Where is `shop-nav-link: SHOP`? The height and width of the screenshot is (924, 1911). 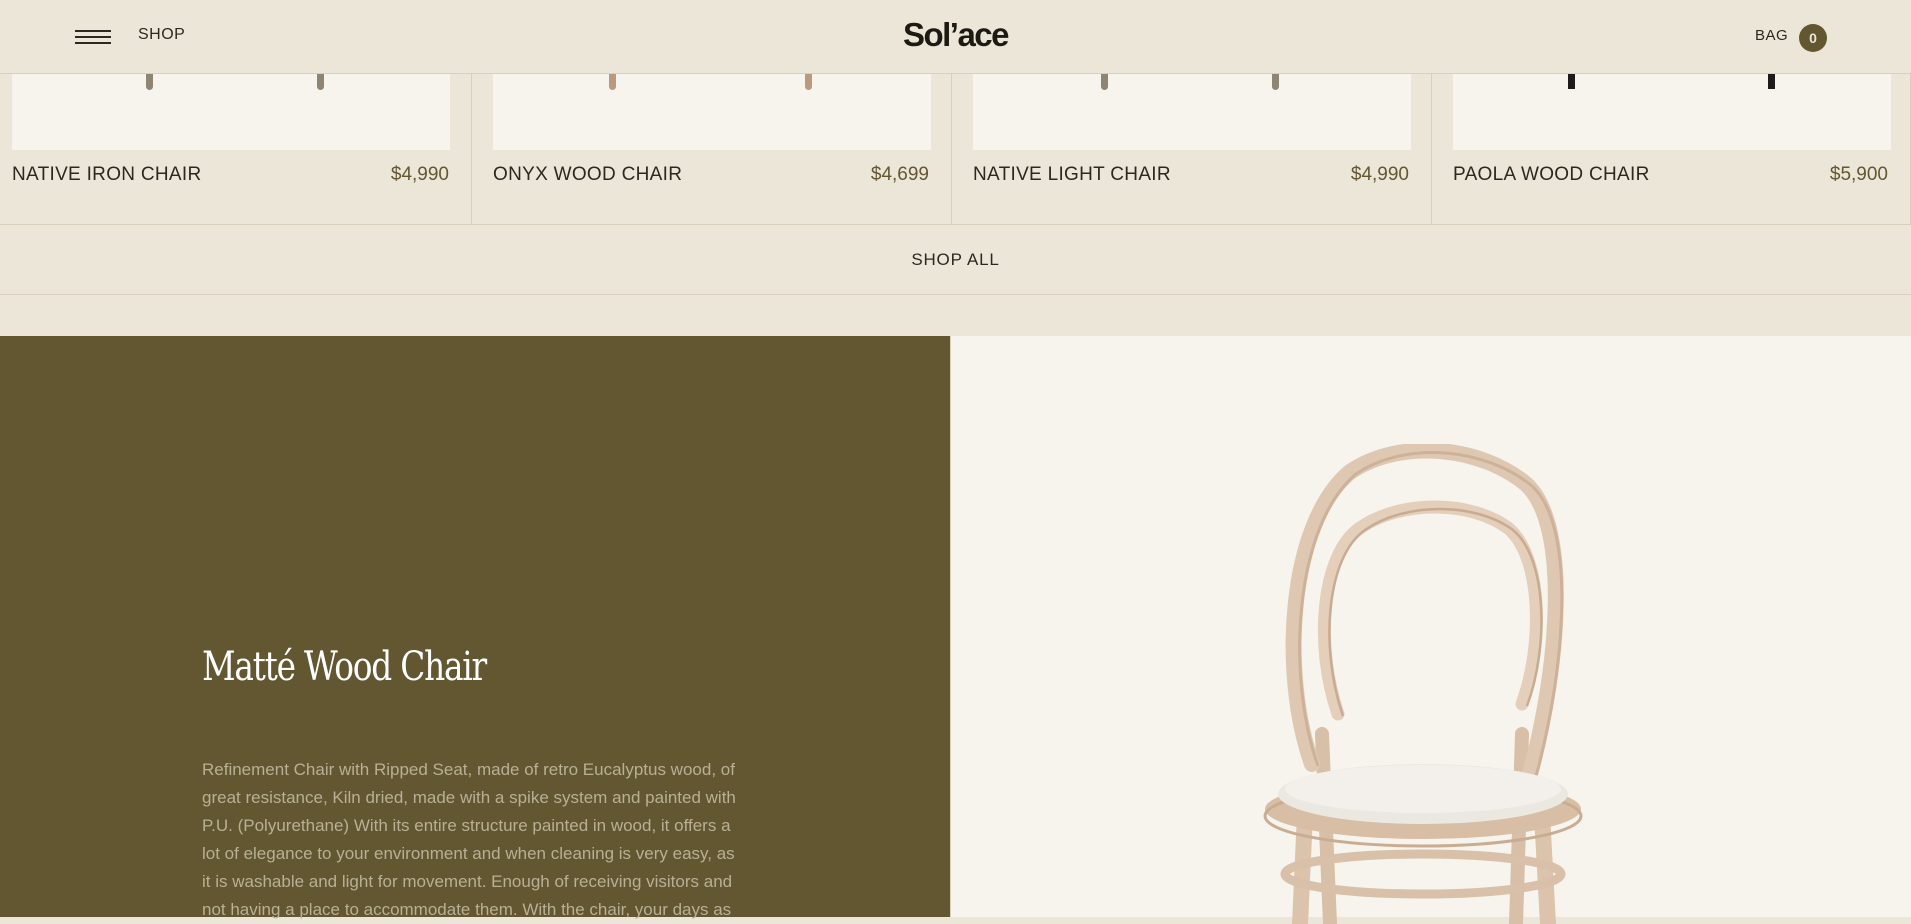 shop-nav-link: SHOP is located at coordinates (161, 35).